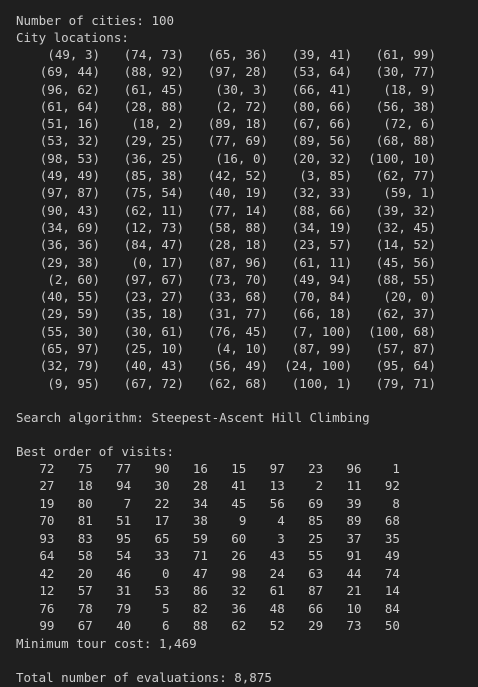 The width and height of the screenshot is (478, 687). Describe the element at coordinates (237, 245) in the screenshot. I see `city-location: (28, 18)` at that location.